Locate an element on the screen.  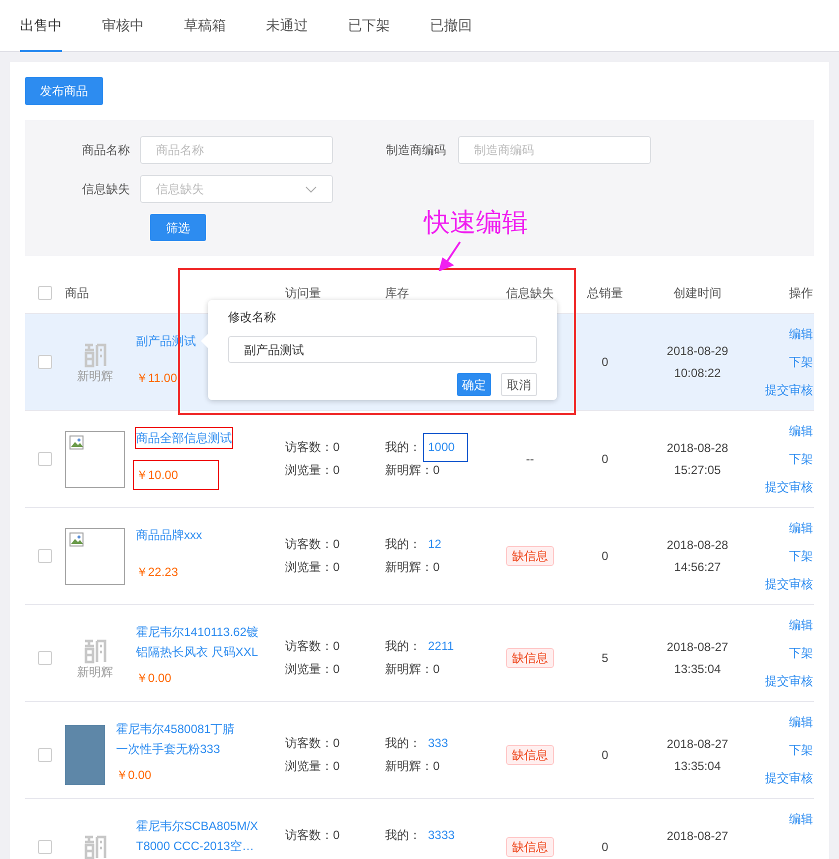
column-header: 总销量 is located at coordinates (605, 293).